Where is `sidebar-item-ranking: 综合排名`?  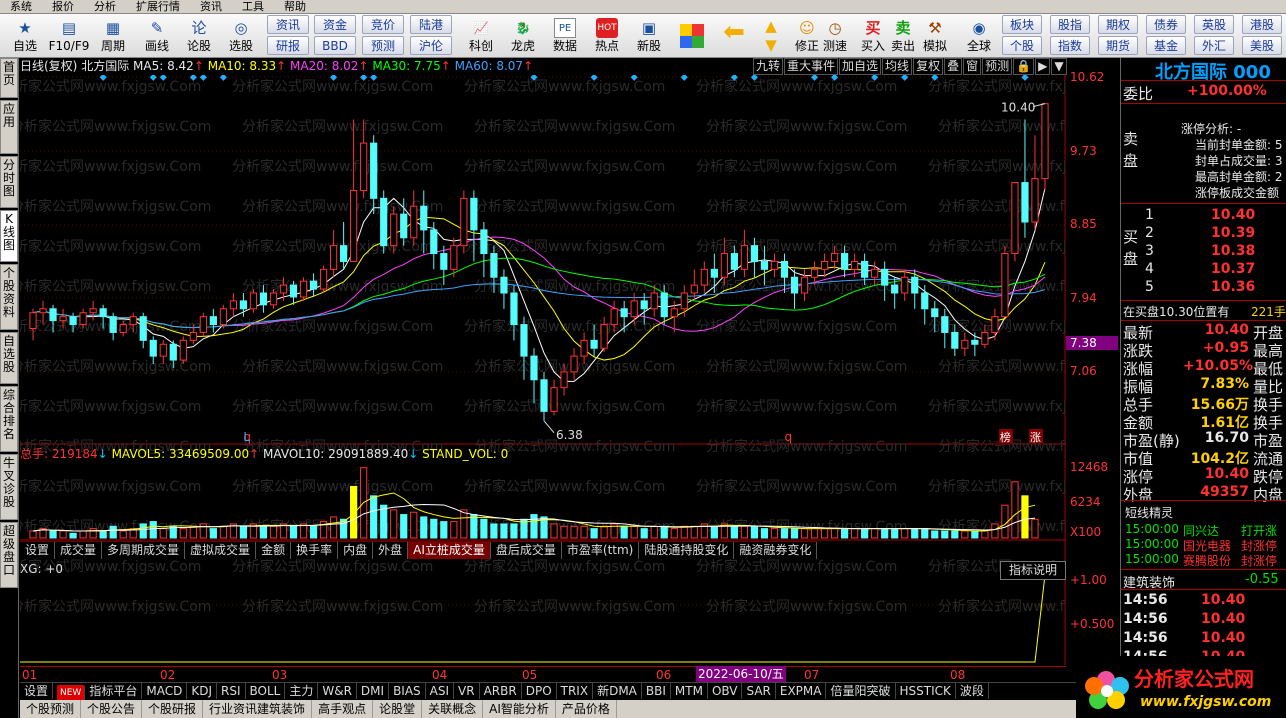 sidebar-item-ranking: 综合排名 is located at coordinates (9, 419).